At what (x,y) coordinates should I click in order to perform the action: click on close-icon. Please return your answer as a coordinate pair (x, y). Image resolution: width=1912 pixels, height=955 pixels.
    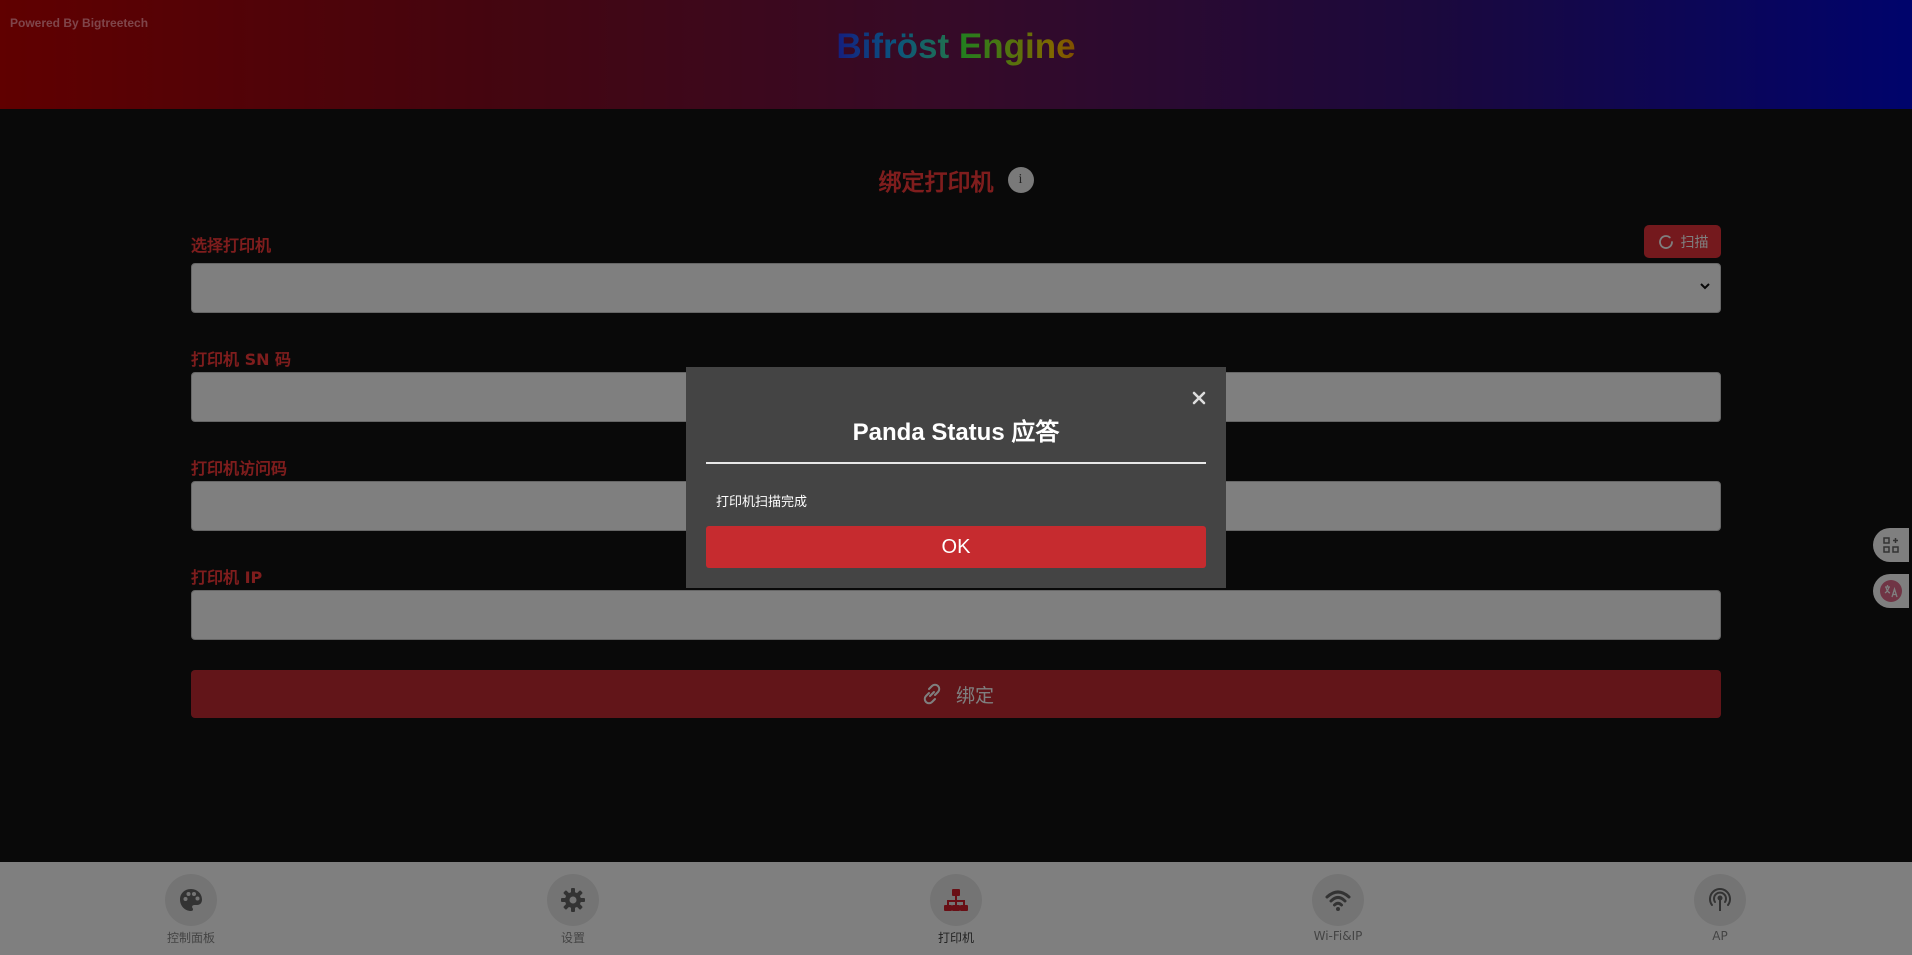
    Looking at the image, I should click on (1199, 398).